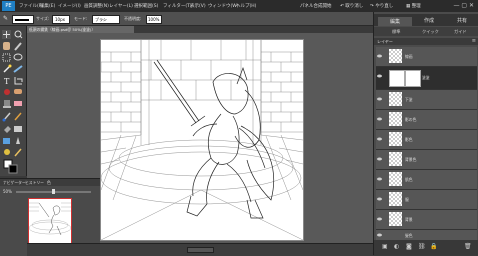 The height and width of the screenshot is (256, 478). What do you see at coordinates (413, 78) in the screenshot?
I see `layer-mask-thumbnail` at bounding box center [413, 78].